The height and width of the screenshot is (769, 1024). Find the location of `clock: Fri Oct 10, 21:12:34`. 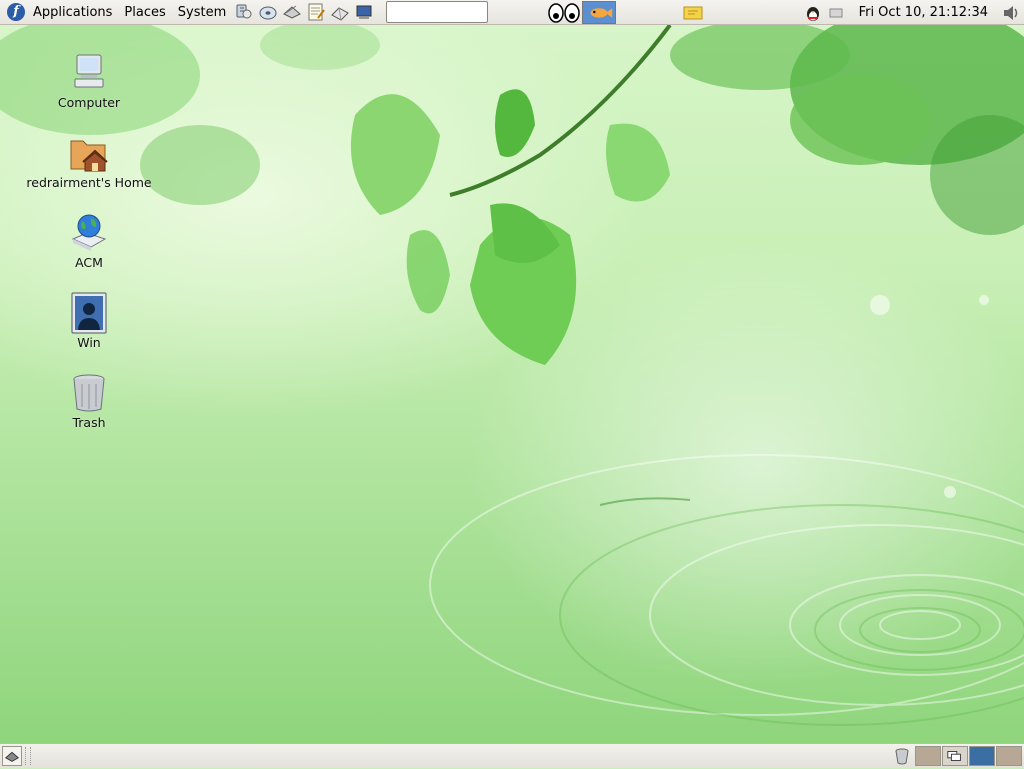

clock: Fri Oct 10, 21:12:34 is located at coordinates (923, 12).